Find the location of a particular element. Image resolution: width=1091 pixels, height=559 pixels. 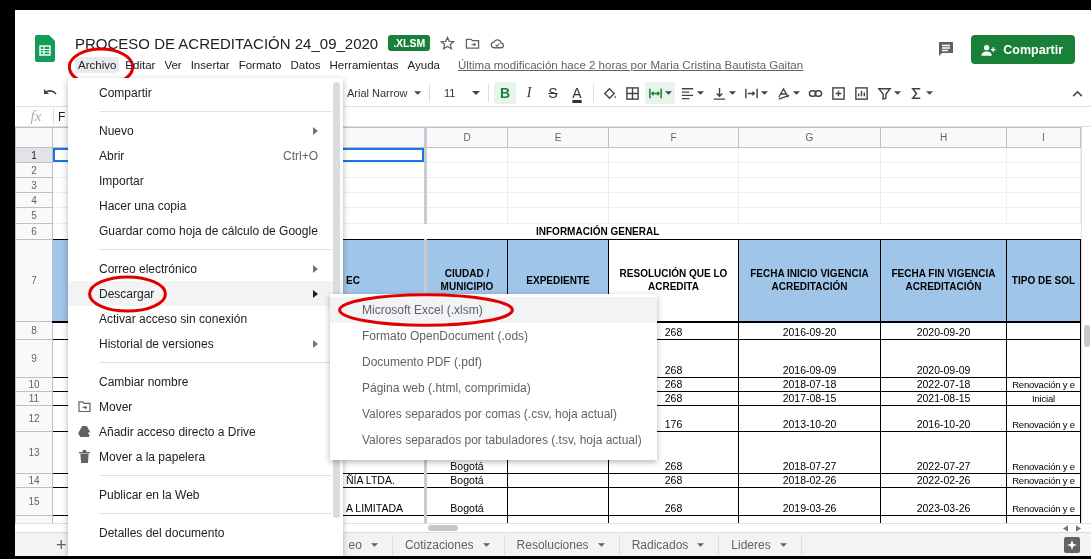

comment-icon is located at coordinates (946, 49).